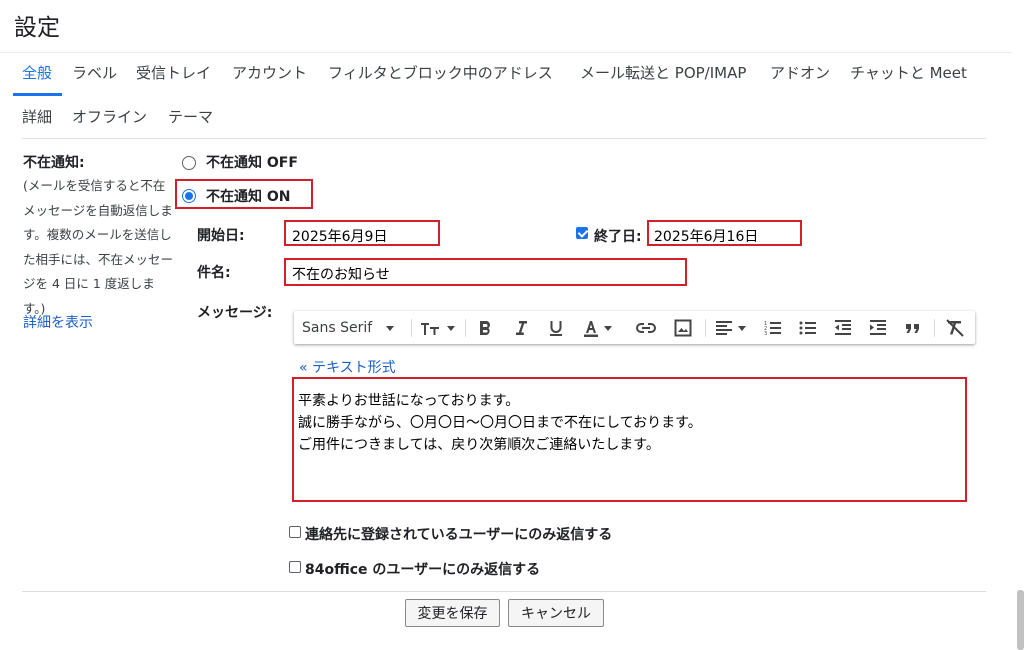 The width and height of the screenshot is (1024, 650). What do you see at coordinates (409, 401) in the screenshot?
I see `message-line: 平素よりお世話になっております。` at bounding box center [409, 401].